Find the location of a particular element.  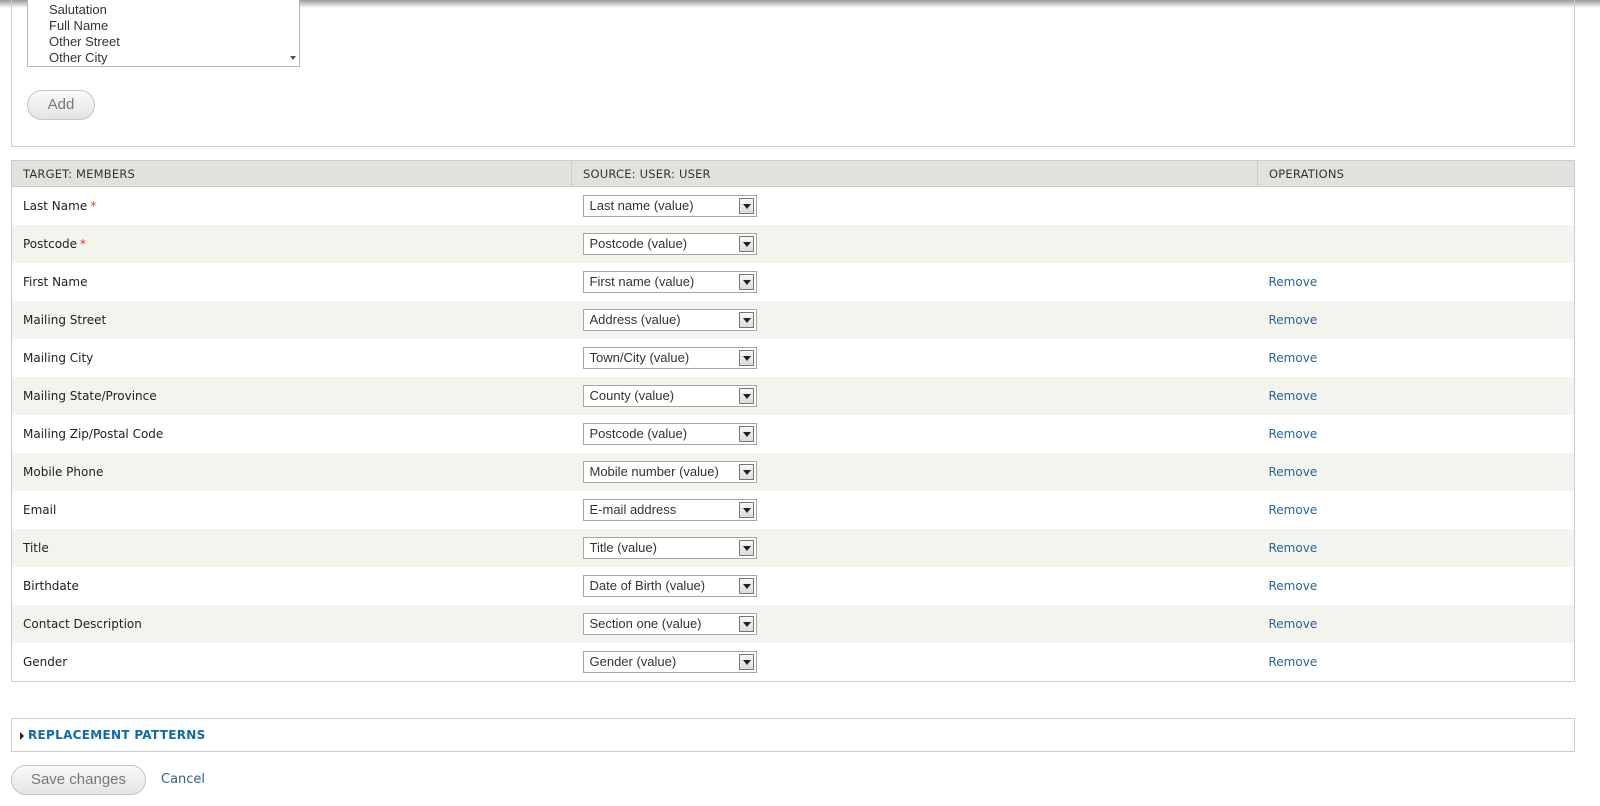

source-cell: Title (value) is located at coordinates (914, 548).